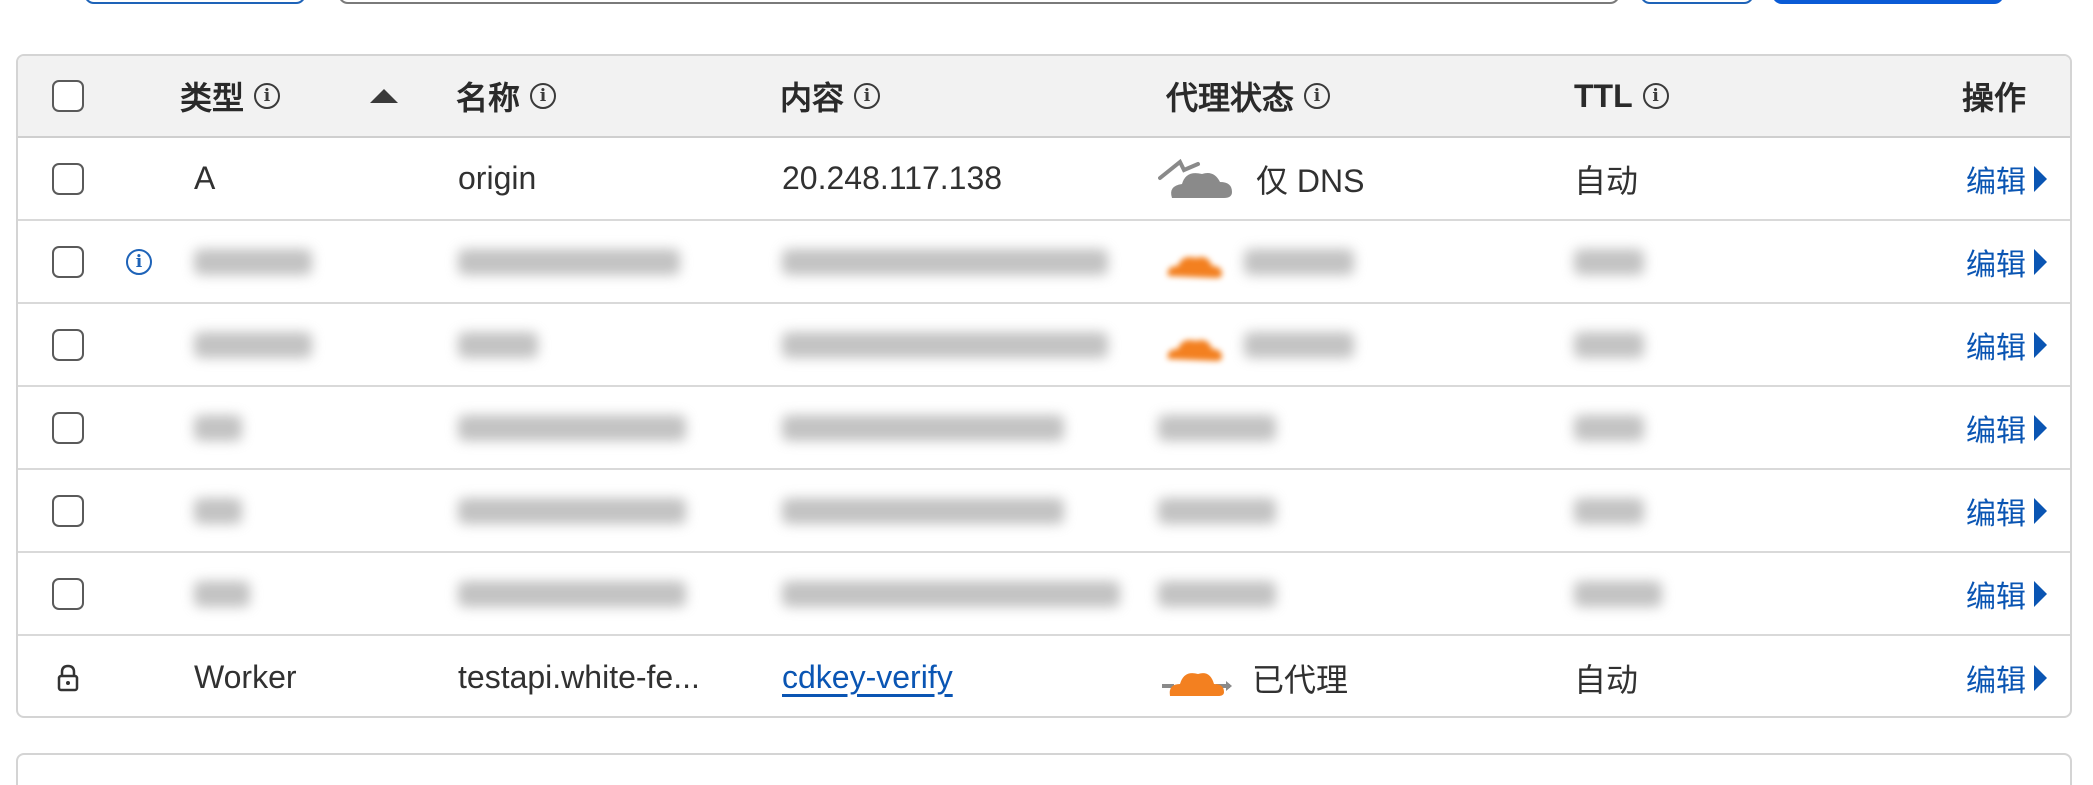 This screenshot has width=2093, height=785. I want to click on table-row: i 编辑, so click(1044, 262).